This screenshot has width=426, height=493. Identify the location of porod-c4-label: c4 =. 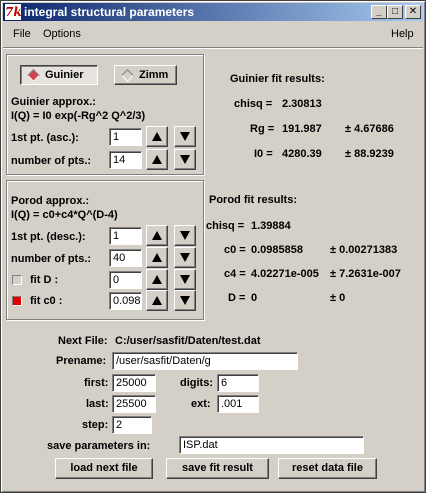
(235, 274).